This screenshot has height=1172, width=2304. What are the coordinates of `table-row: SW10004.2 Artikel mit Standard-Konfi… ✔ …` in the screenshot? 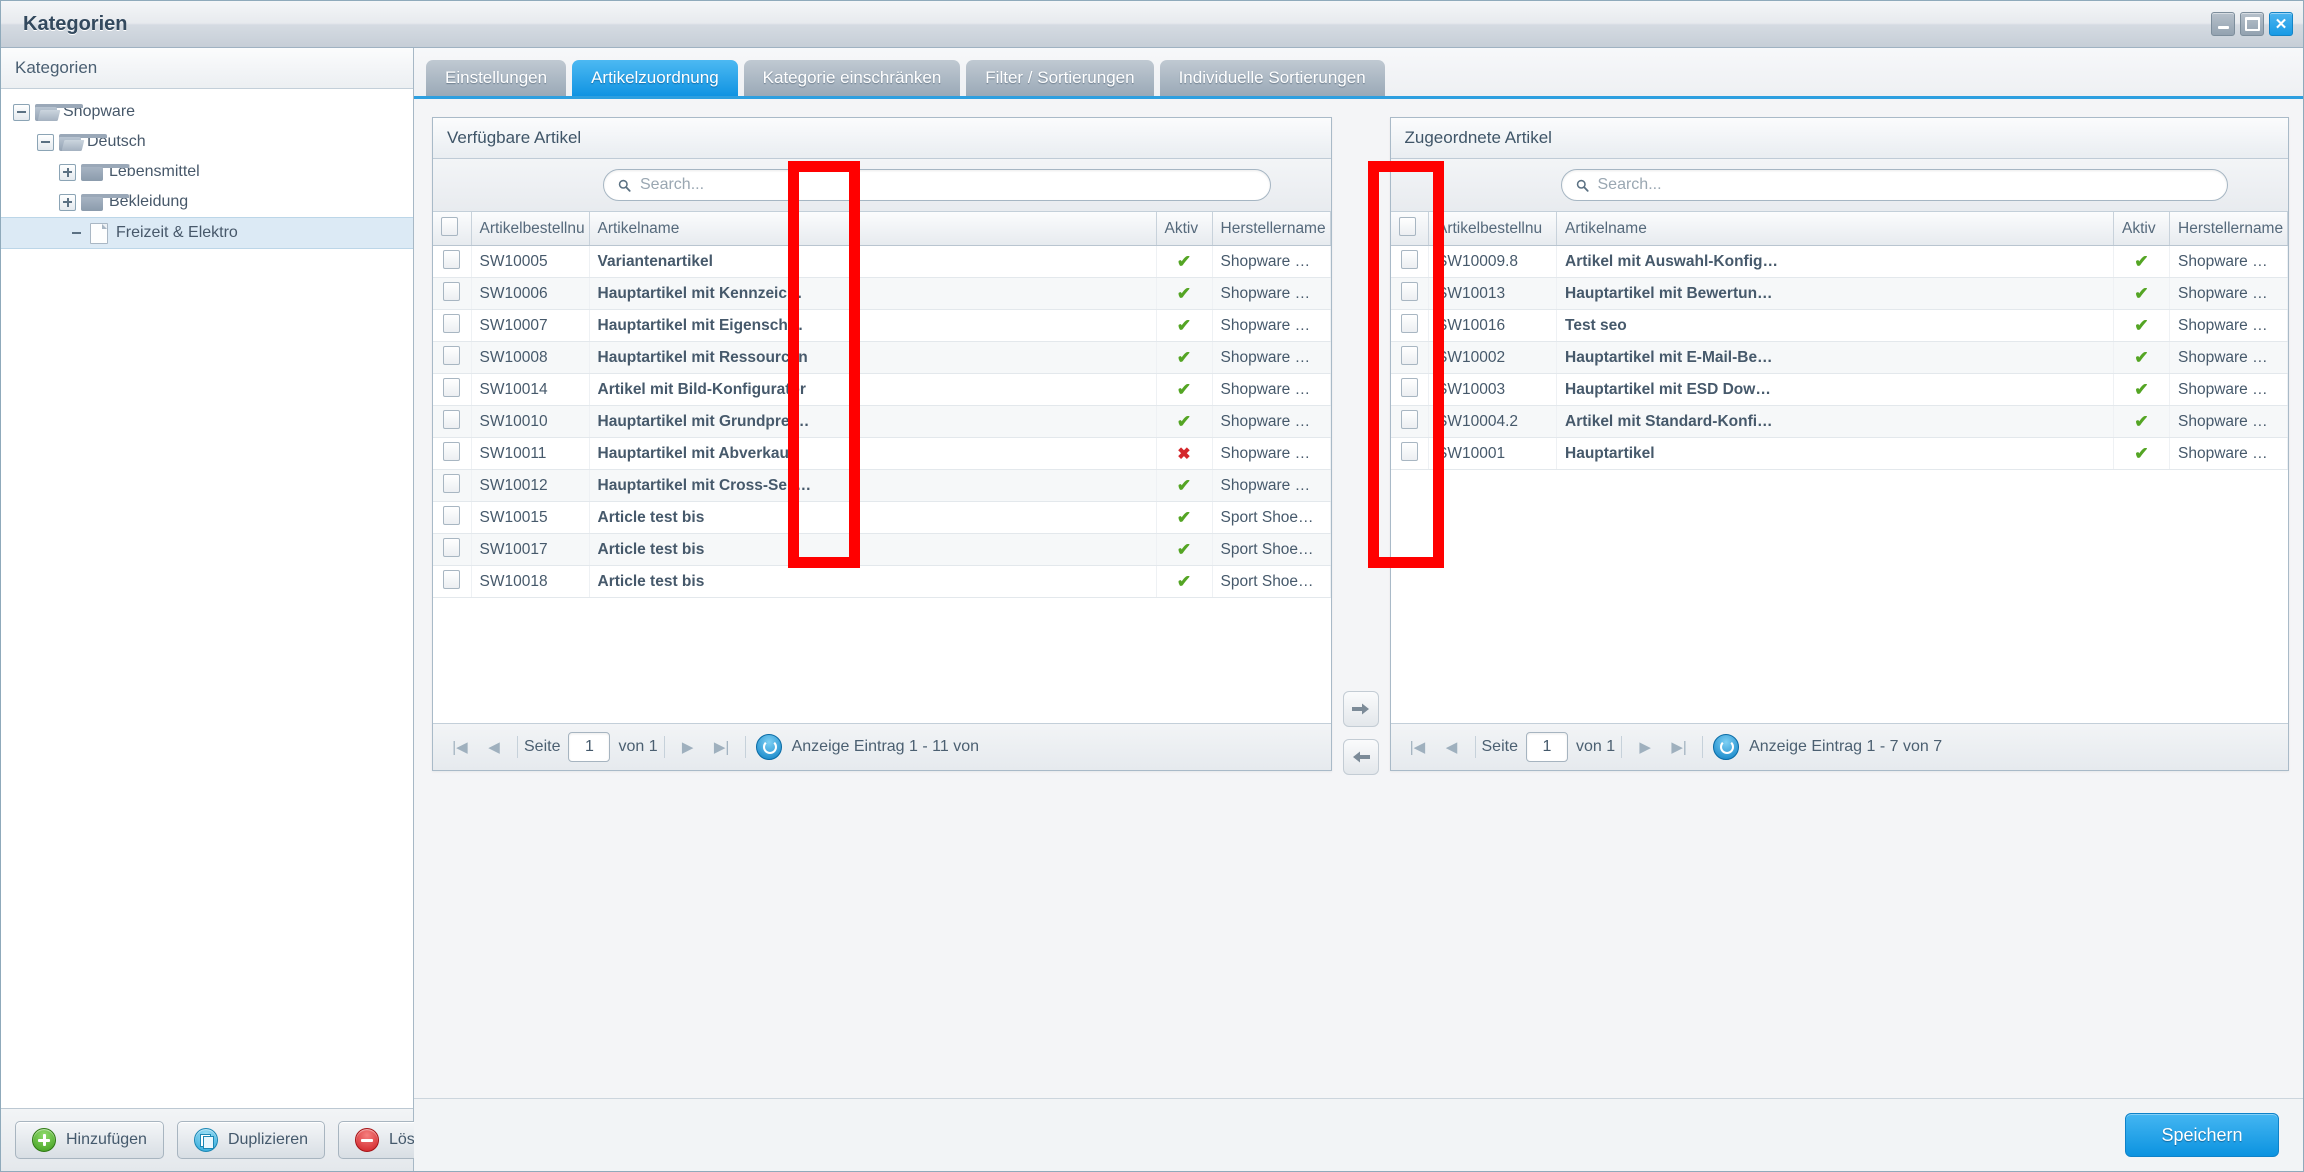 It's located at (1839, 421).